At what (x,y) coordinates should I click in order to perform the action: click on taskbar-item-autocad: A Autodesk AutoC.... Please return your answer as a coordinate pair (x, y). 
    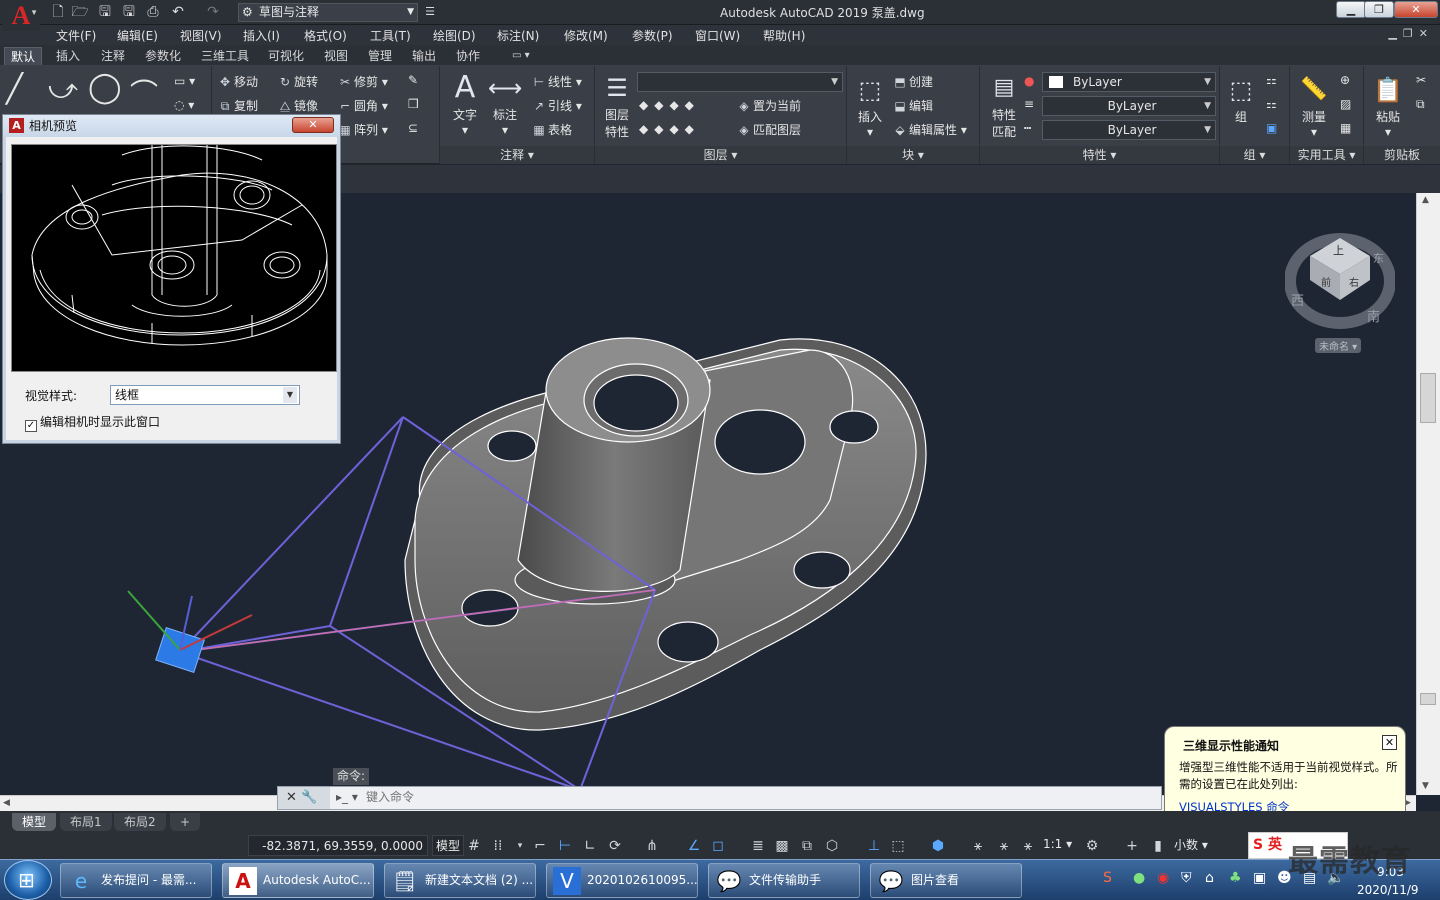
    Looking at the image, I should click on (298, 880).